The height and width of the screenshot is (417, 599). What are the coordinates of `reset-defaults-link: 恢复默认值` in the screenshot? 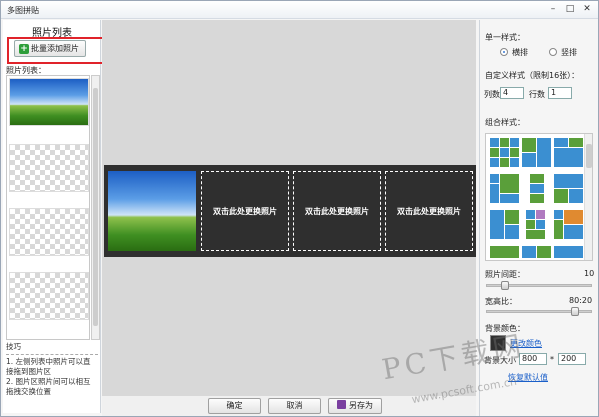 It's located at (528, 377).